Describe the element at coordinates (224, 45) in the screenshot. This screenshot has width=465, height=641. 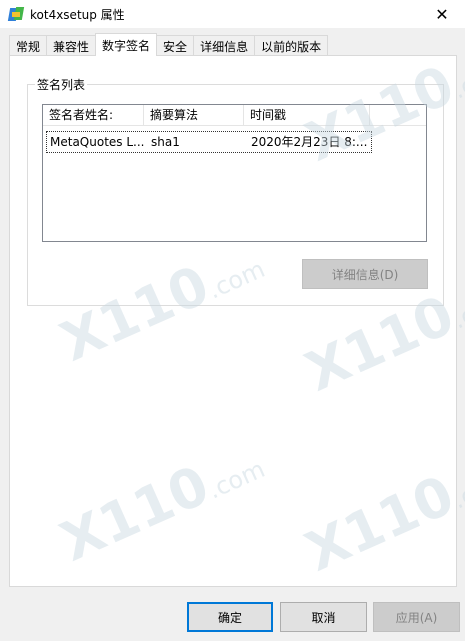
I see `tab-details: 详细信息` at that location.